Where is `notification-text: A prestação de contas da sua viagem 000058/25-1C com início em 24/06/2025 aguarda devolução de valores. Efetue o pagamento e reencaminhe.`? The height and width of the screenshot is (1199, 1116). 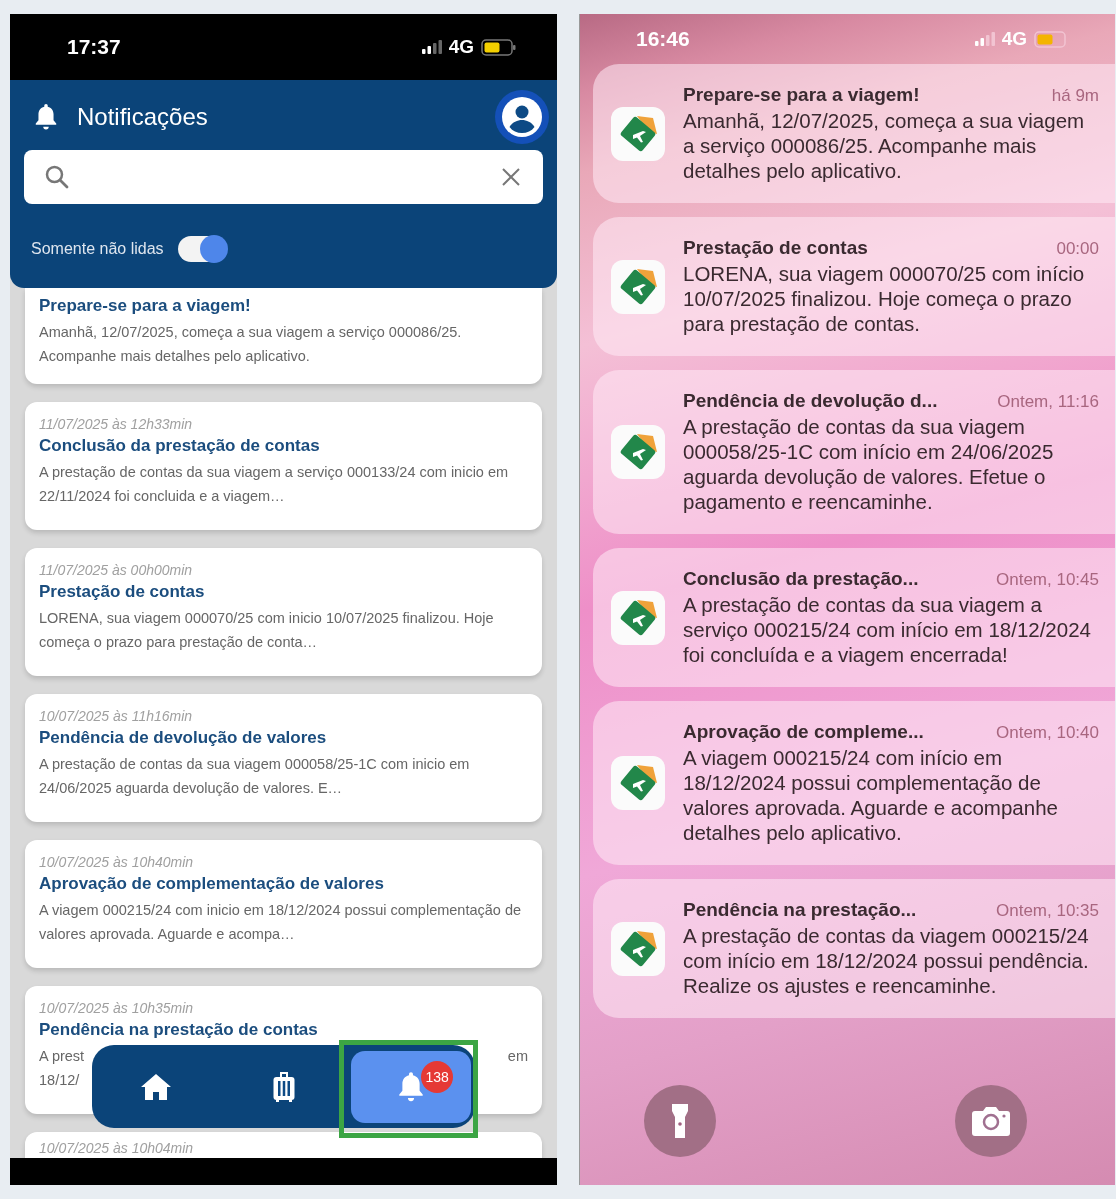 notification-text: A prestação de contas da sua viagem 000058/25-1C com início em 24/06/2025 aguarda devolução de valores. Efetue o pagamento e reencaminhe. is located at coordinates (869, 464).